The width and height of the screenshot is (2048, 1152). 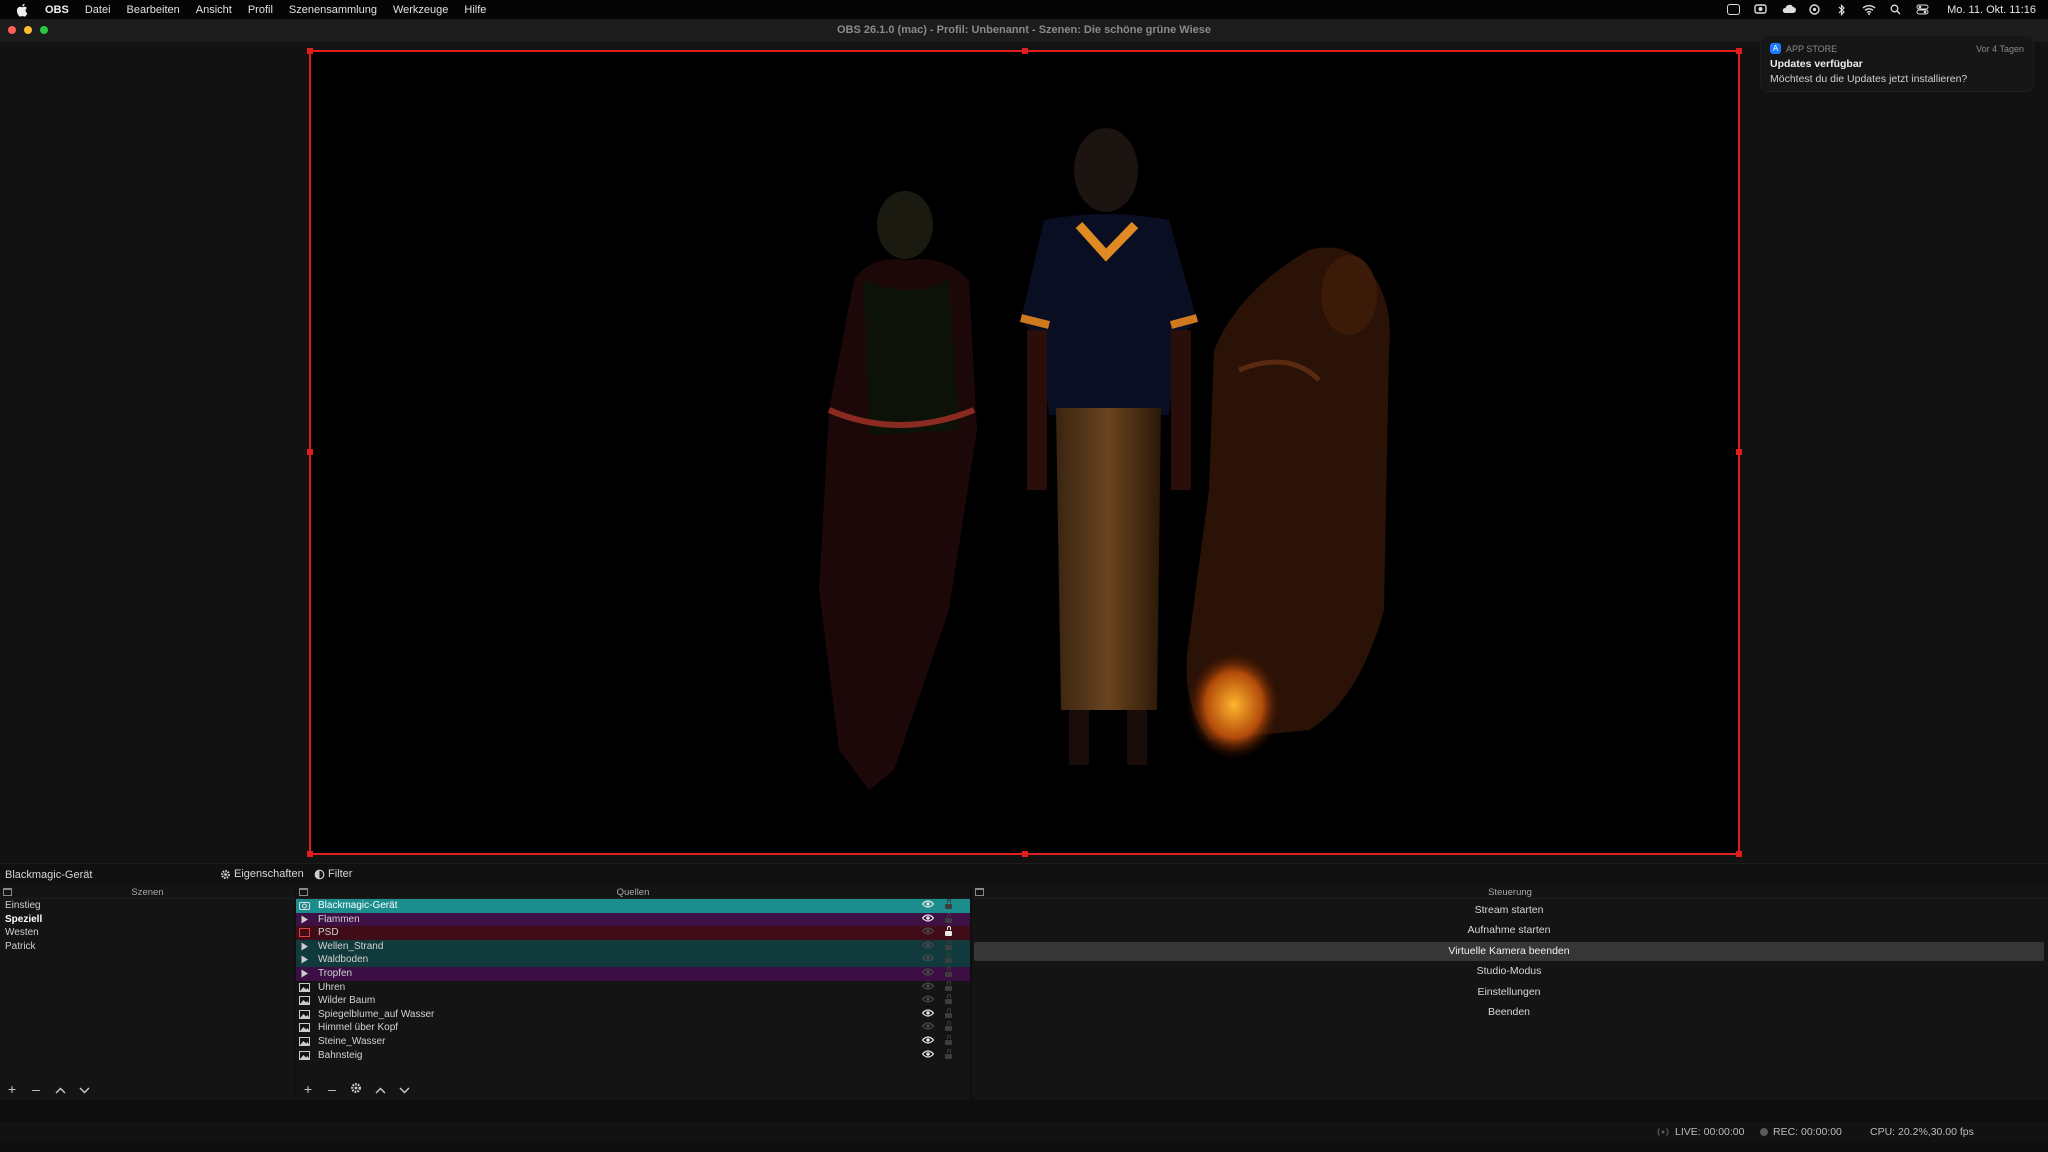 I want to click on spotlight-search-icon, so click(x=1895, y=9).